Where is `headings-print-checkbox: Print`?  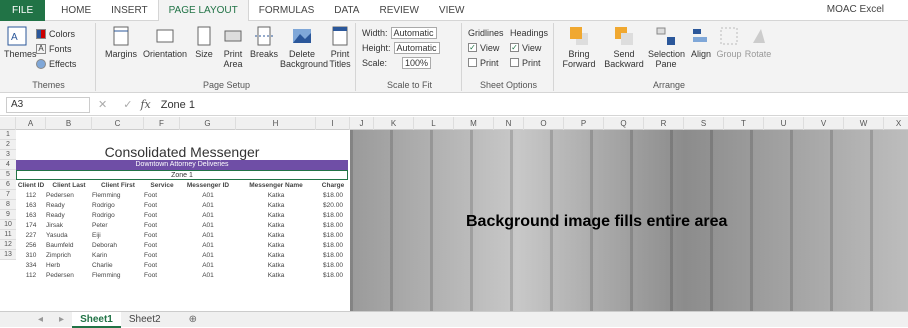
headings-print-checkbox: Print is located at coordinates (525, 62).